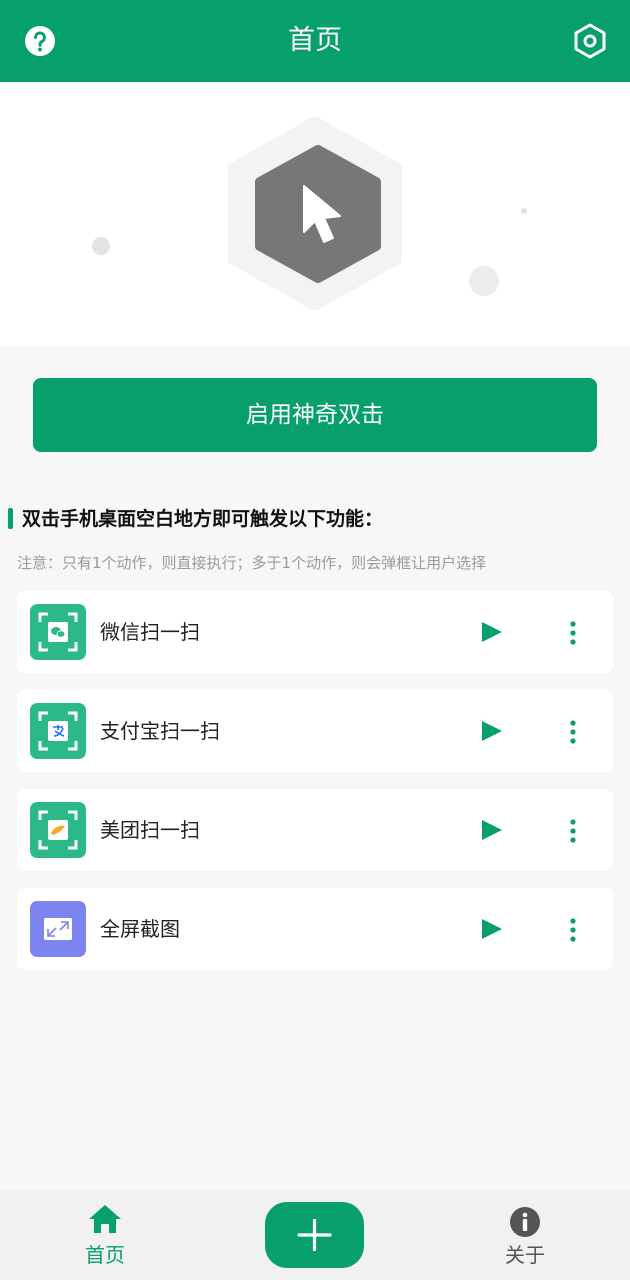  Describe the element at coordinates (315, 415) in the screenshot. I see `enable-double-tap-button: 启用神奇双击` at that location.